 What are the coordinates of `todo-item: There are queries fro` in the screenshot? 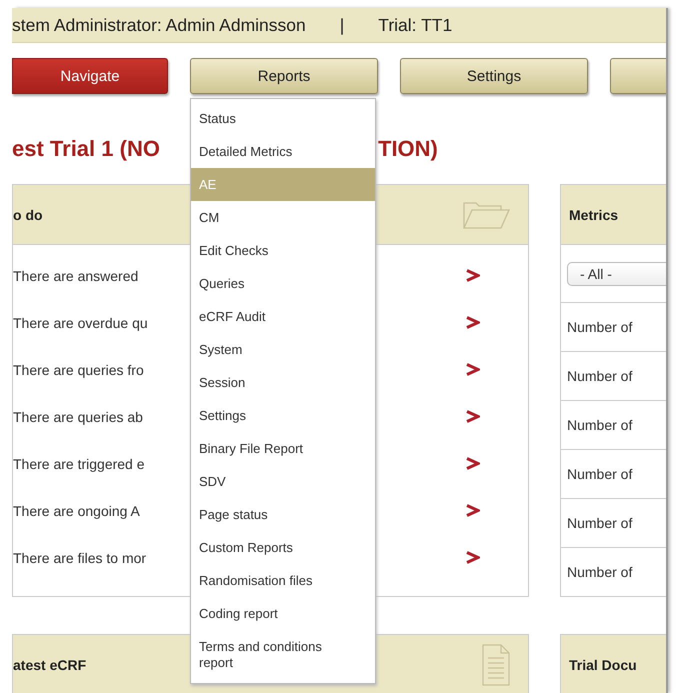 It's located at (78, 370).